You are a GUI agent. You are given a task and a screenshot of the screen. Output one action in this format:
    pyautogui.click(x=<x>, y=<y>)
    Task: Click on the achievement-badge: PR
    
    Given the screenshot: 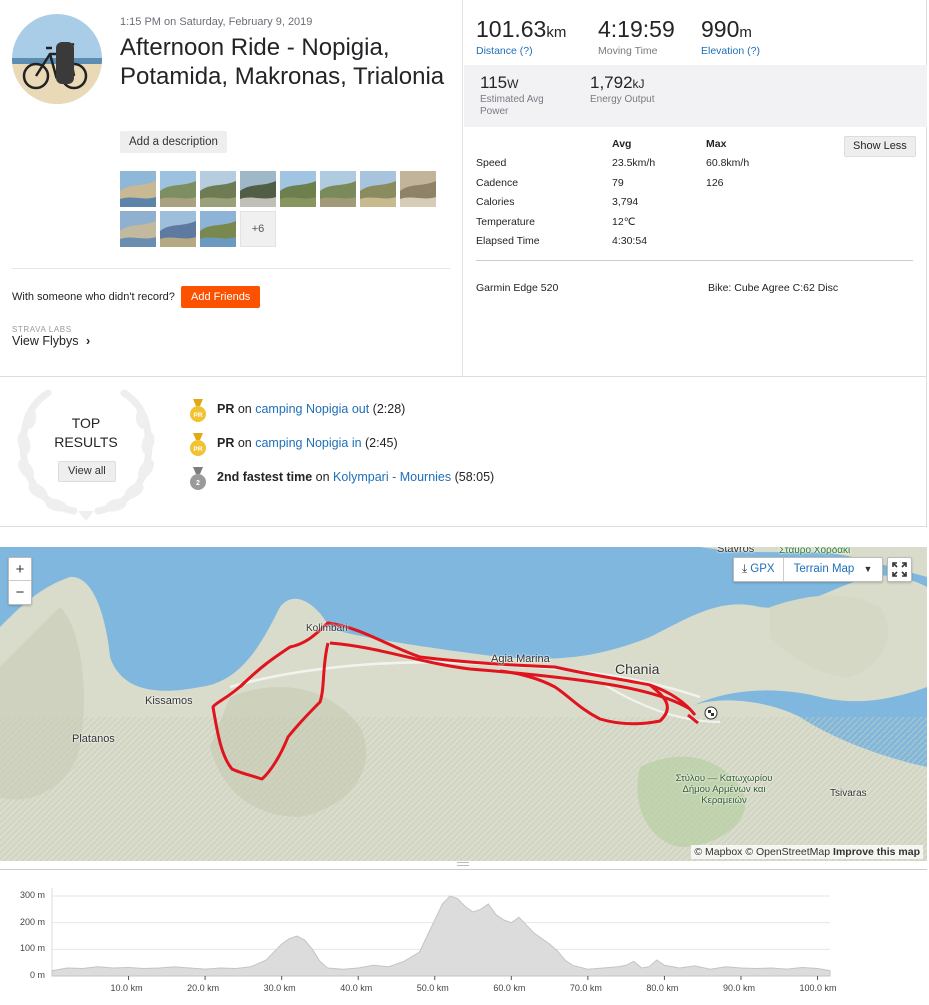 What is the action you would take?
    pyautogui.click(x=226, y=443)
    